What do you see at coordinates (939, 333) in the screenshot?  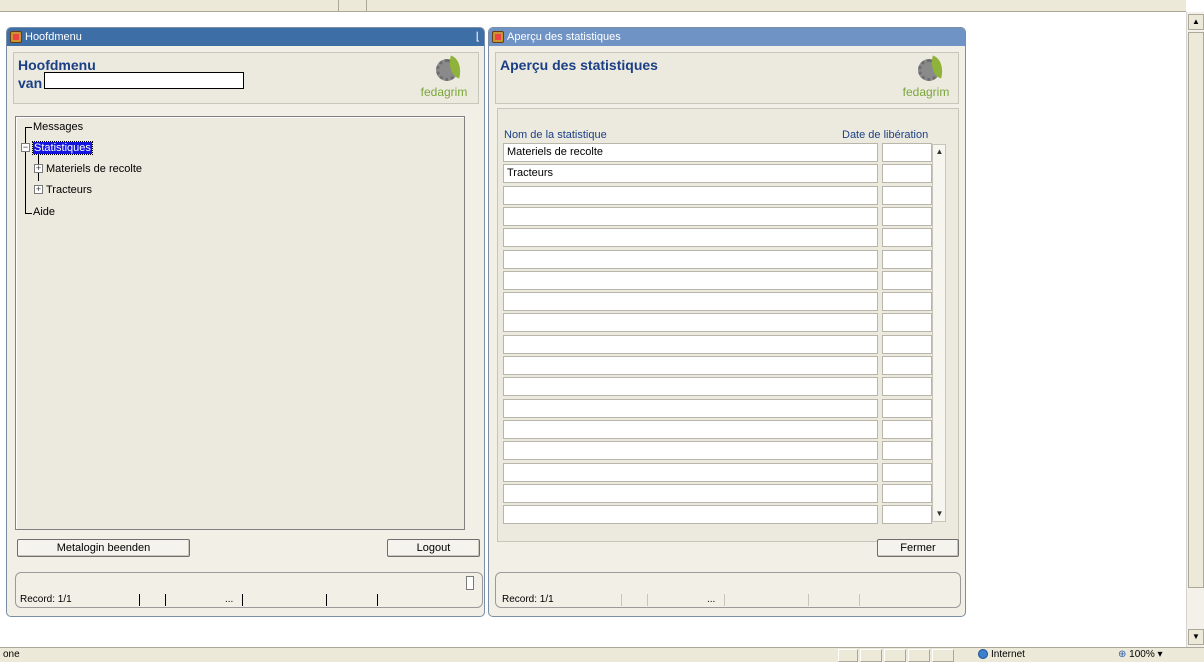 I see `table-scrollbar: ▲ ▼` at bounding box center [939, 333].